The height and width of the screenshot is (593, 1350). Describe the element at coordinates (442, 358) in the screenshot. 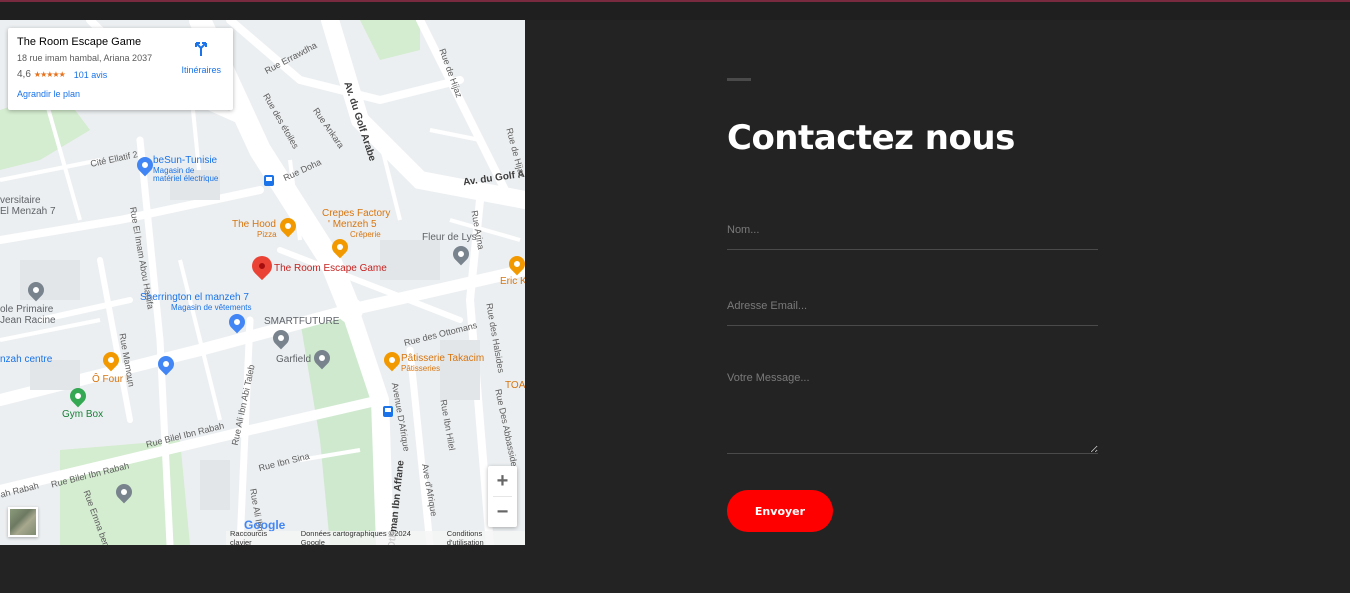

I see `poi-label: Pâtisserie Takacim` at that location.